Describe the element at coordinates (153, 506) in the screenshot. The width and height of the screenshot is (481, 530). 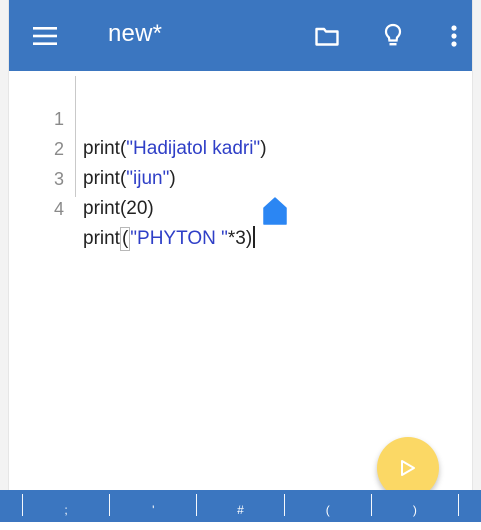
I see `key-quote: '` at that location.